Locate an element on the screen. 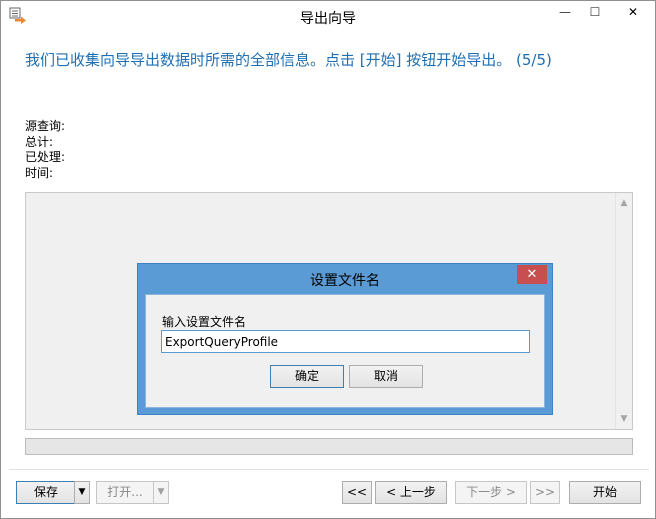  save-dropdown-button: ▼ is located at coordinates (82, 492).